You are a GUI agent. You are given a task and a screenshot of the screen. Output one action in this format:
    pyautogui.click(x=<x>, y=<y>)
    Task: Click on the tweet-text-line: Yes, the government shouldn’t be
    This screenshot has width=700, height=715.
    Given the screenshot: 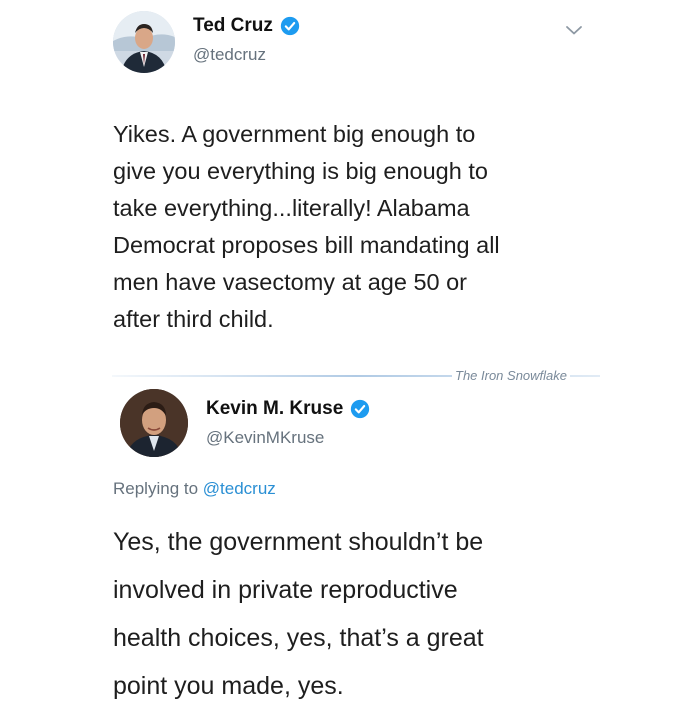 What is the action you would take?
    pyautogui.click(x=298, y=542)
    